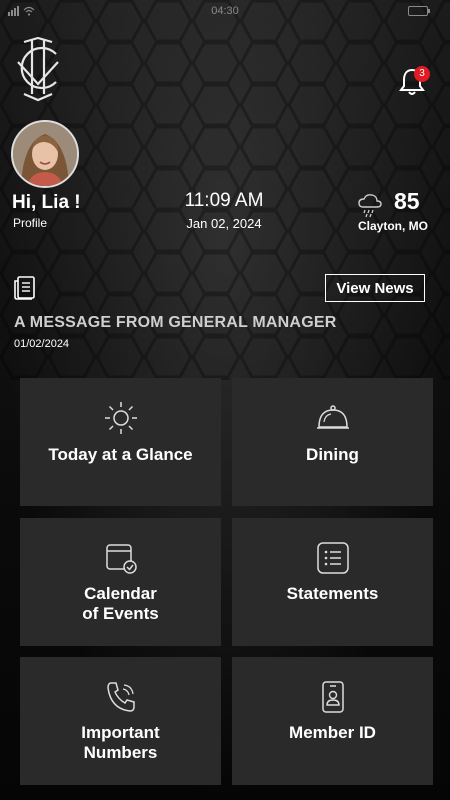  Describe the element at coordinates (121, 559) in the screenshot. I see `calendar-check-icon` at that location.